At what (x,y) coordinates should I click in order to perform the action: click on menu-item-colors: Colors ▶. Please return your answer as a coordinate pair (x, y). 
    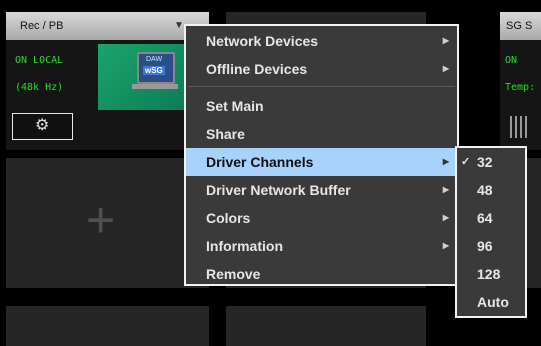
    Looking at the image, I should click on (321, 218).